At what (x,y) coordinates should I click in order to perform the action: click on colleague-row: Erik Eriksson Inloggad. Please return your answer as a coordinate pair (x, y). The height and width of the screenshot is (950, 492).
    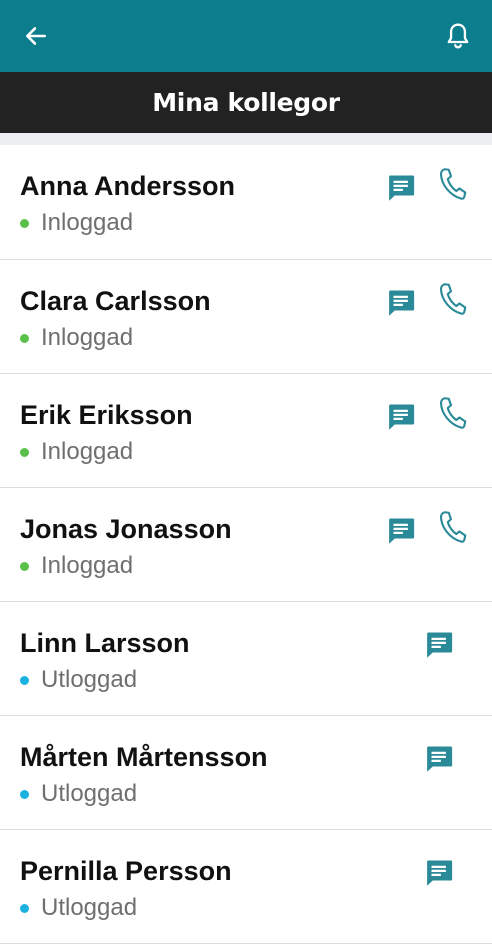
    Looking at the image, I should click on (246, 431).